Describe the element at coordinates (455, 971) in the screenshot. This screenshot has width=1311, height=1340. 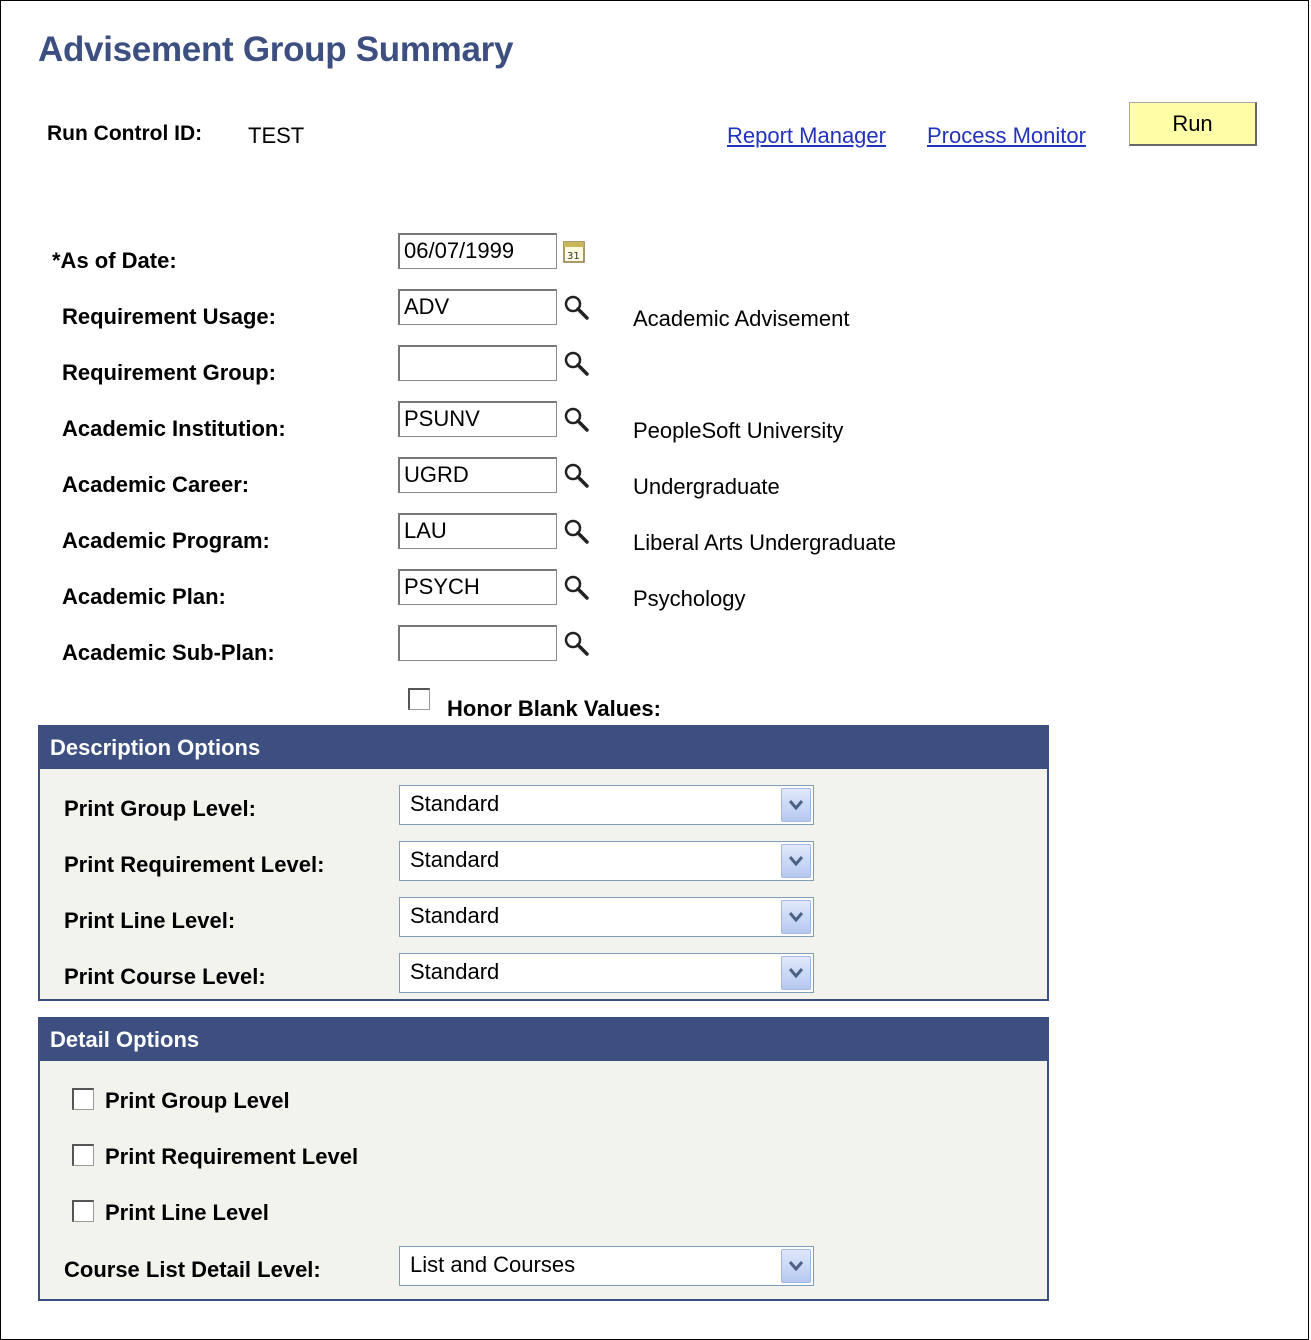
I see `print-course-level-value: Standard` at that location.